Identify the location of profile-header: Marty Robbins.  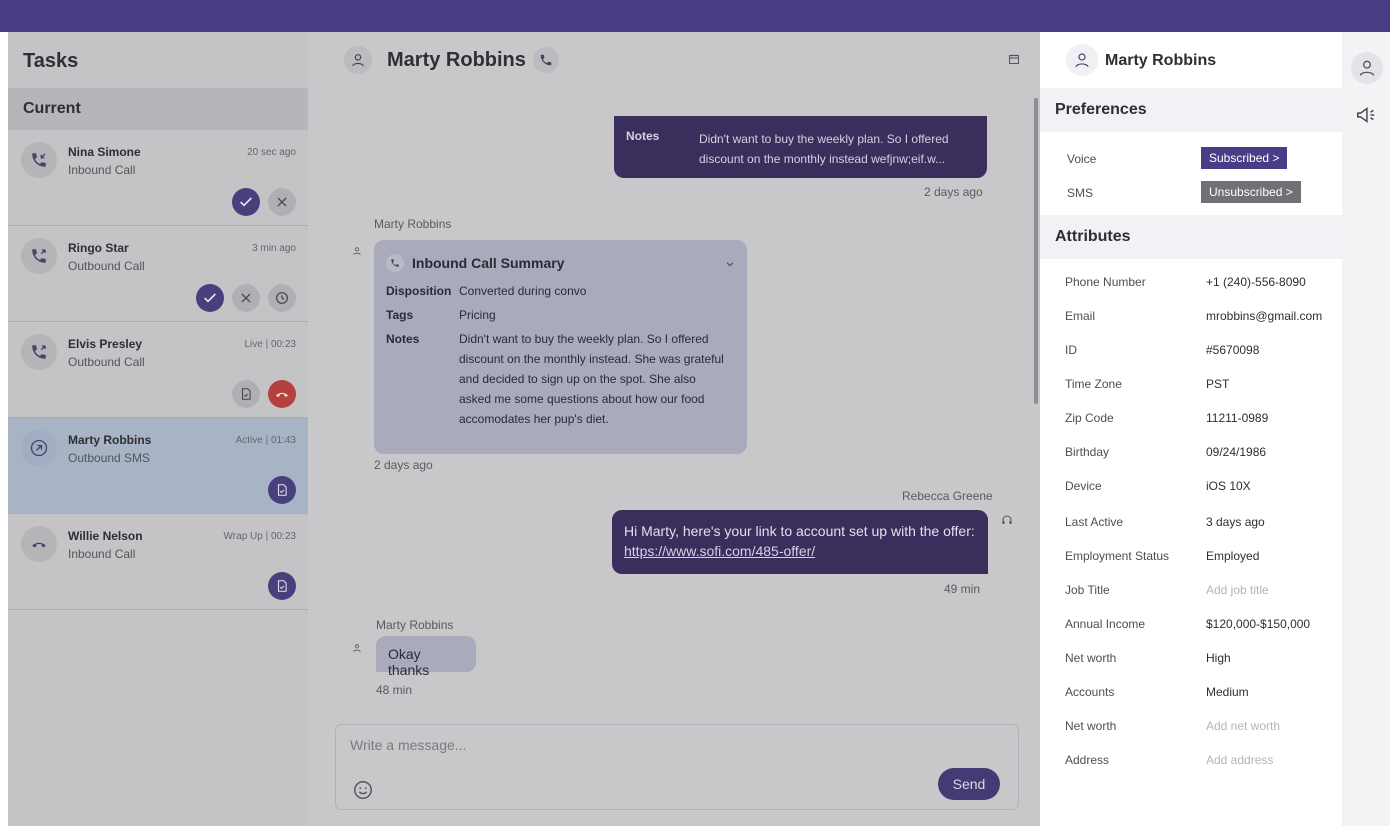
(1191, 60).